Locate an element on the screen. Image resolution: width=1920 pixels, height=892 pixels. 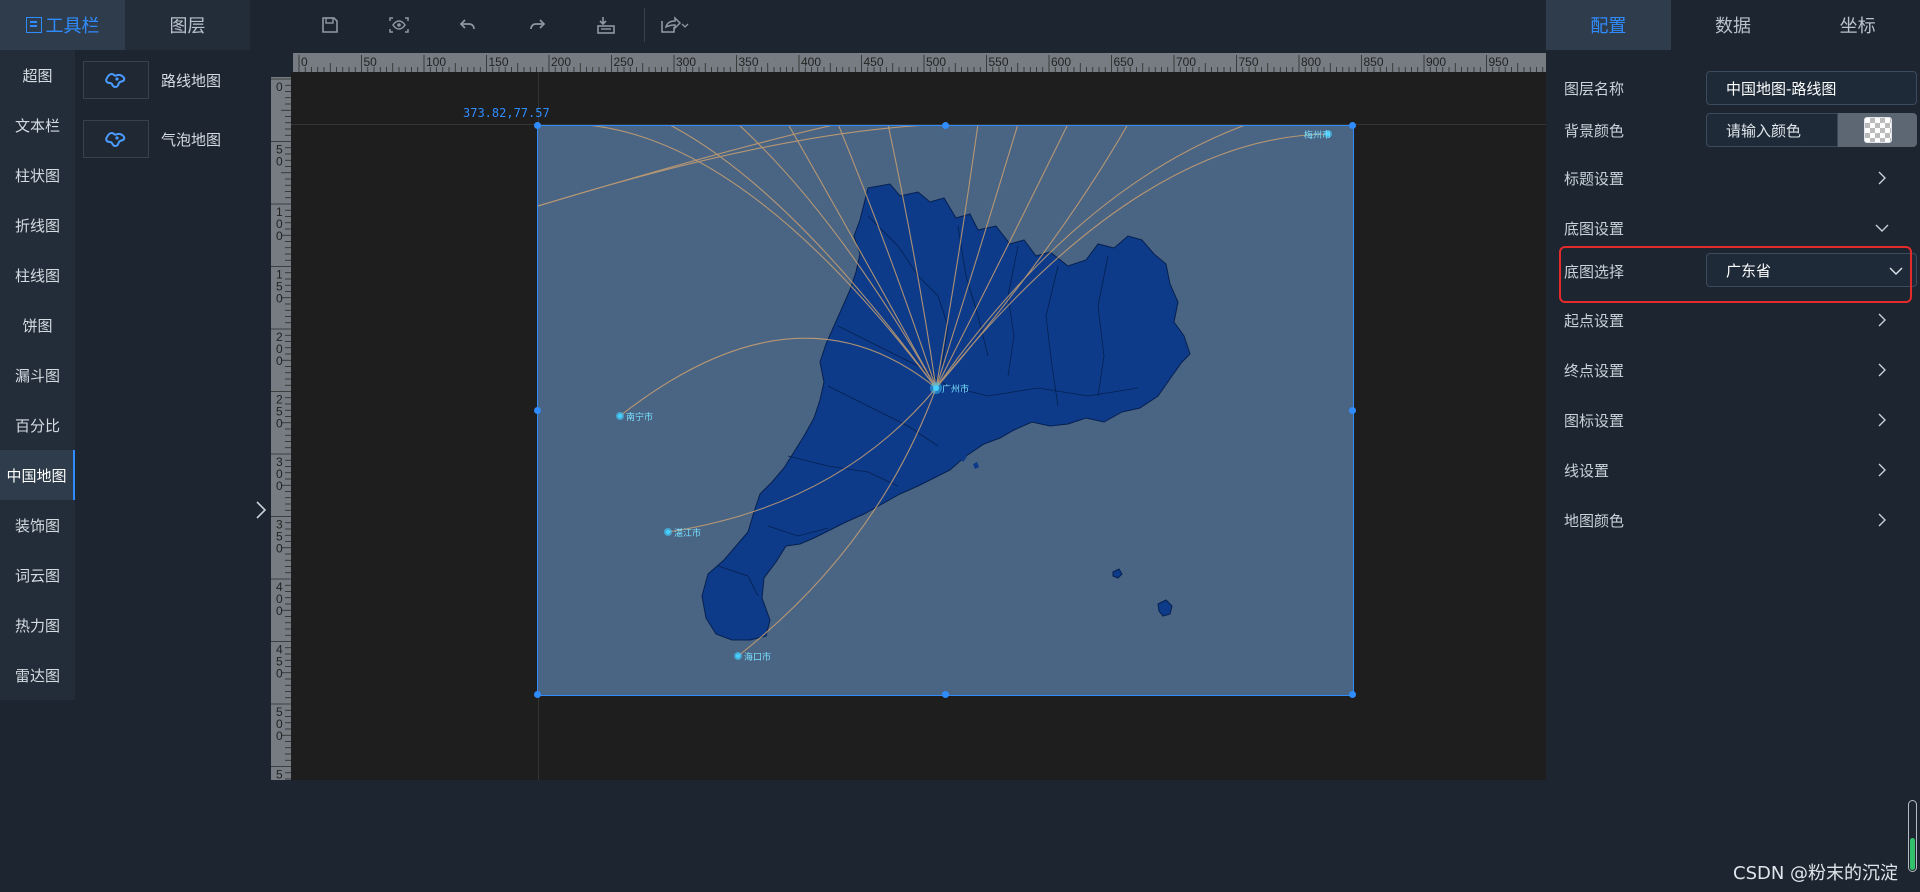
start-settings-row: 起点设置 is located at coordinates (1733, 320).